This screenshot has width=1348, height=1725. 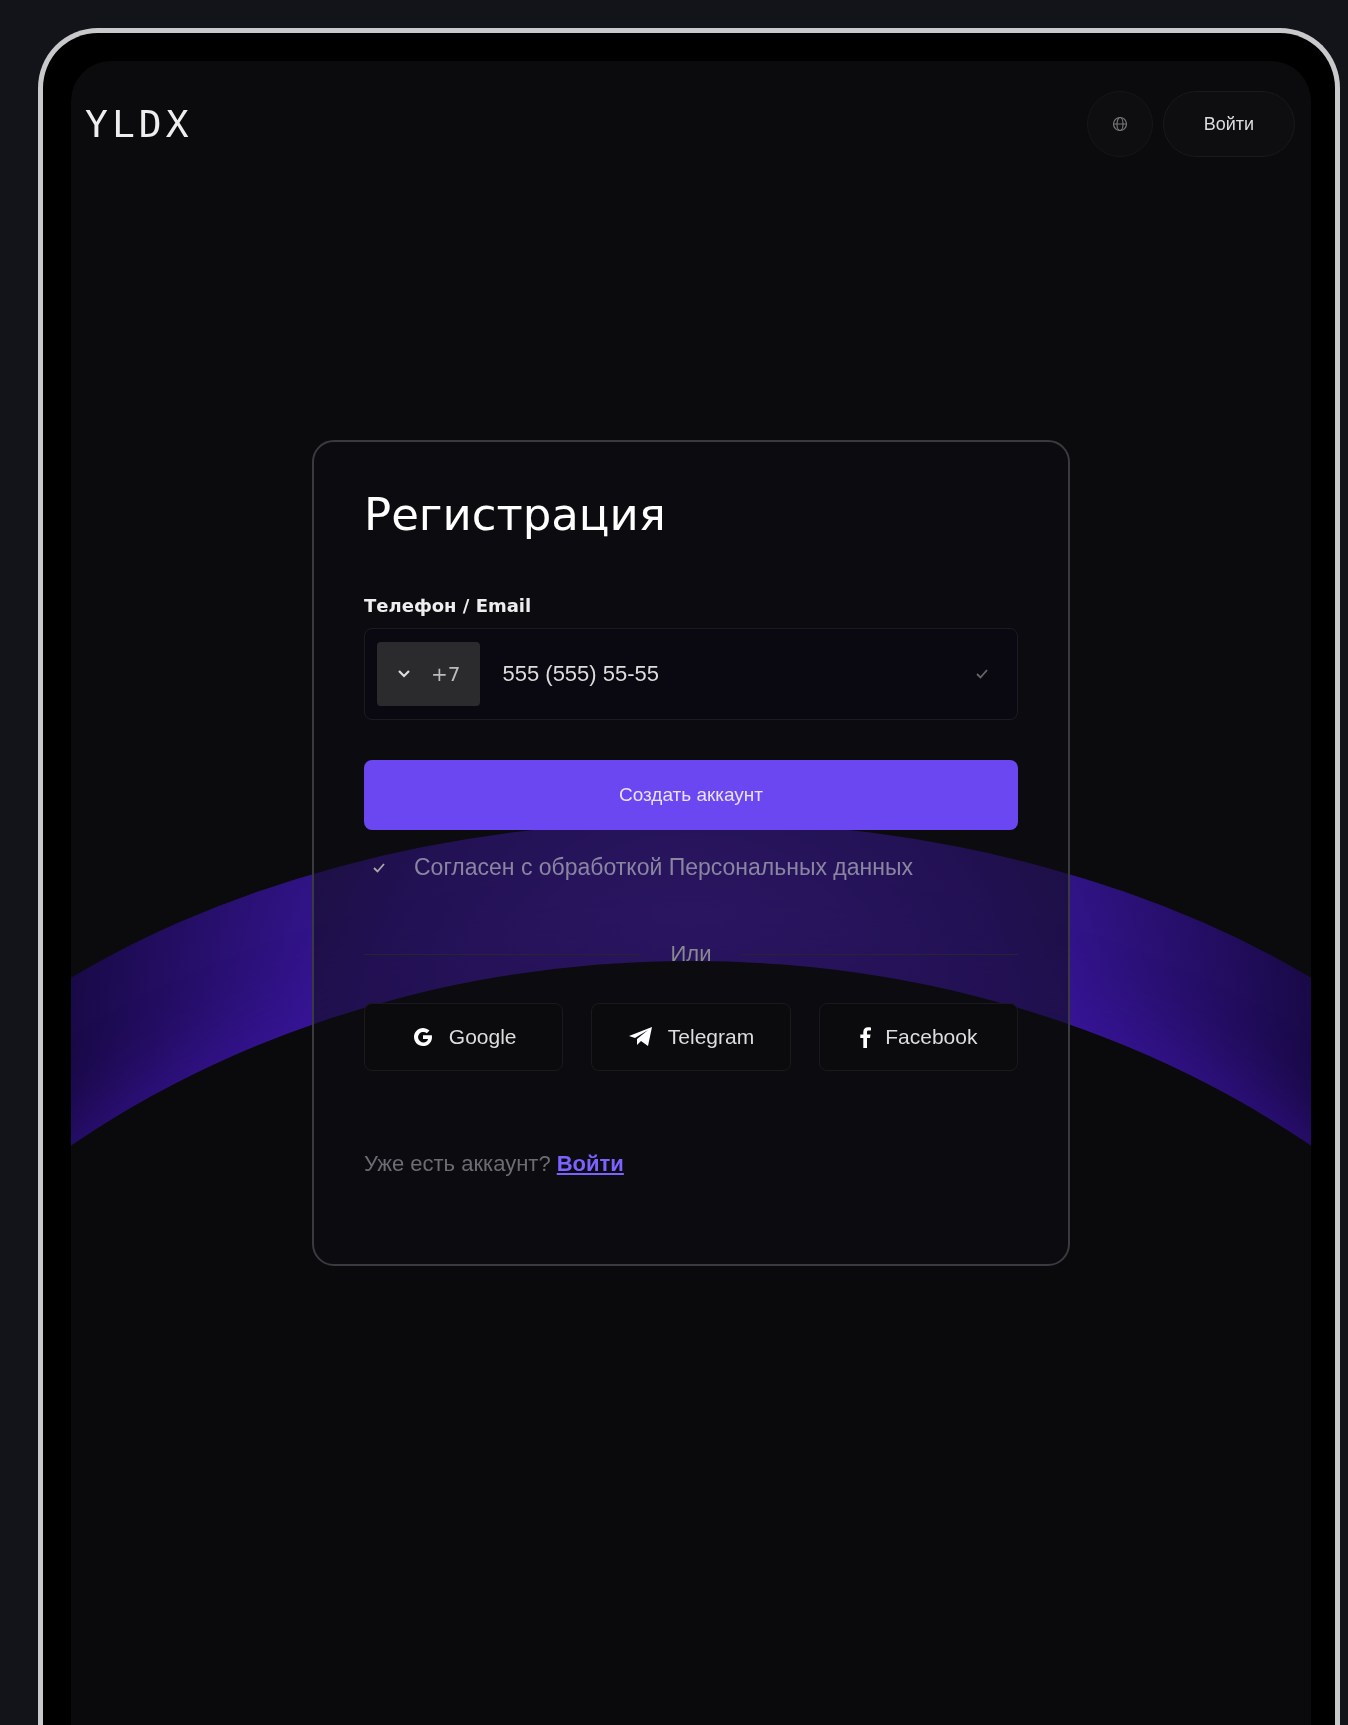 I want to click on logo: YLDX, so click(x=139, y=124).